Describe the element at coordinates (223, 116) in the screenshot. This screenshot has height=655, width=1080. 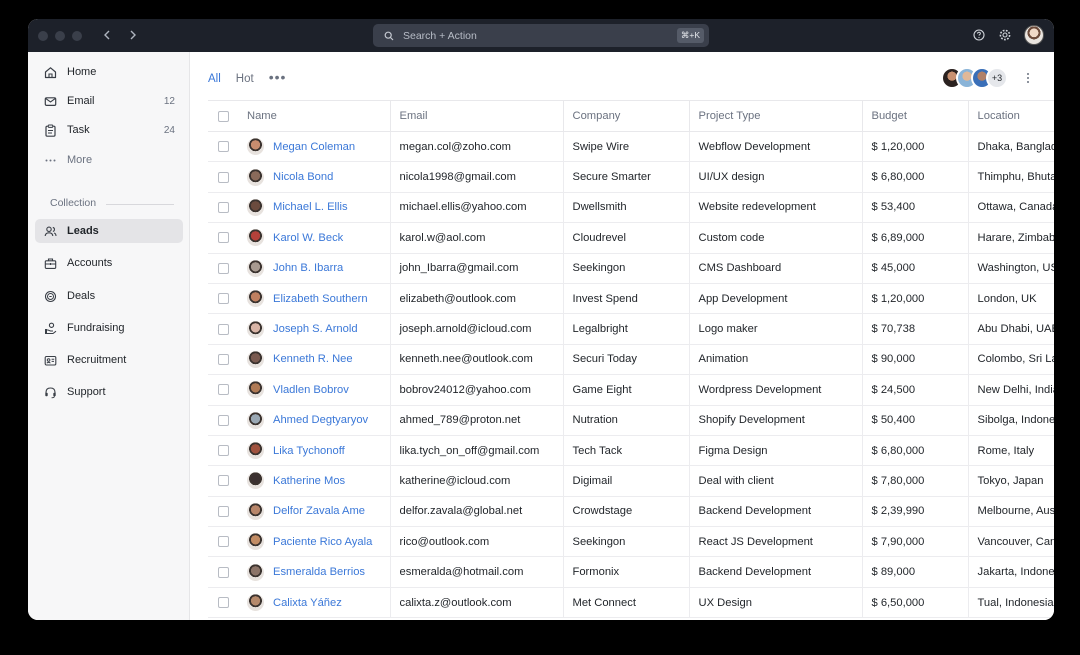
I see `select-all-checkbox` at that location.